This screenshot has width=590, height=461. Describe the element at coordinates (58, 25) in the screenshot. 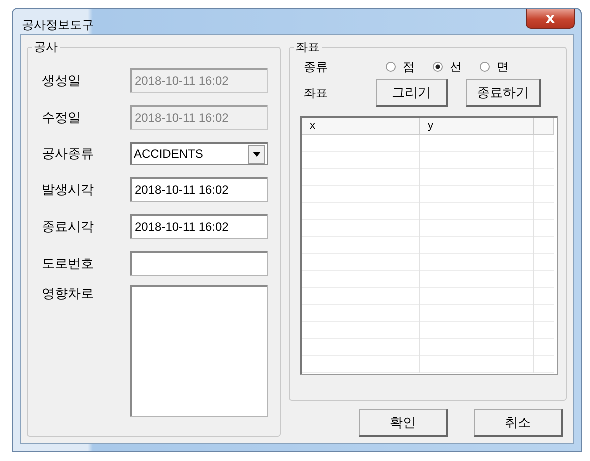

I see `window-title: 공사정보도구` at that location.